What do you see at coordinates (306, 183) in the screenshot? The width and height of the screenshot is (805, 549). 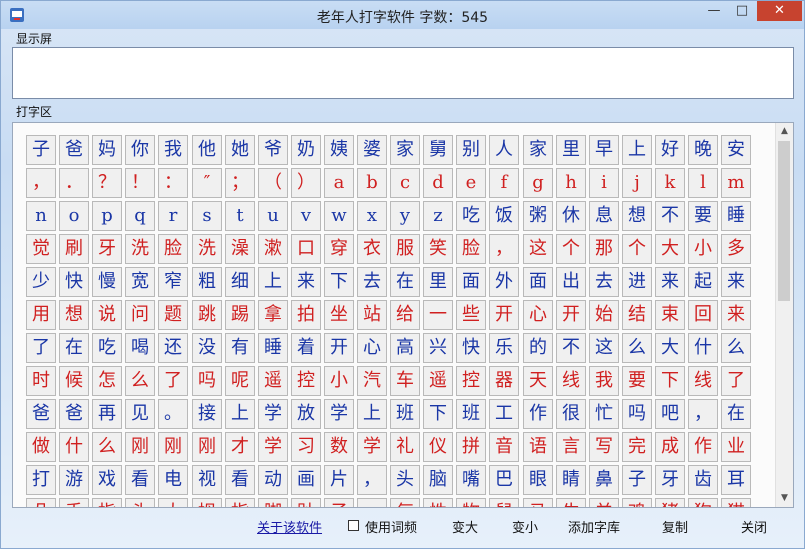 I see `key-button: ）` at bounding box center [306, 183].